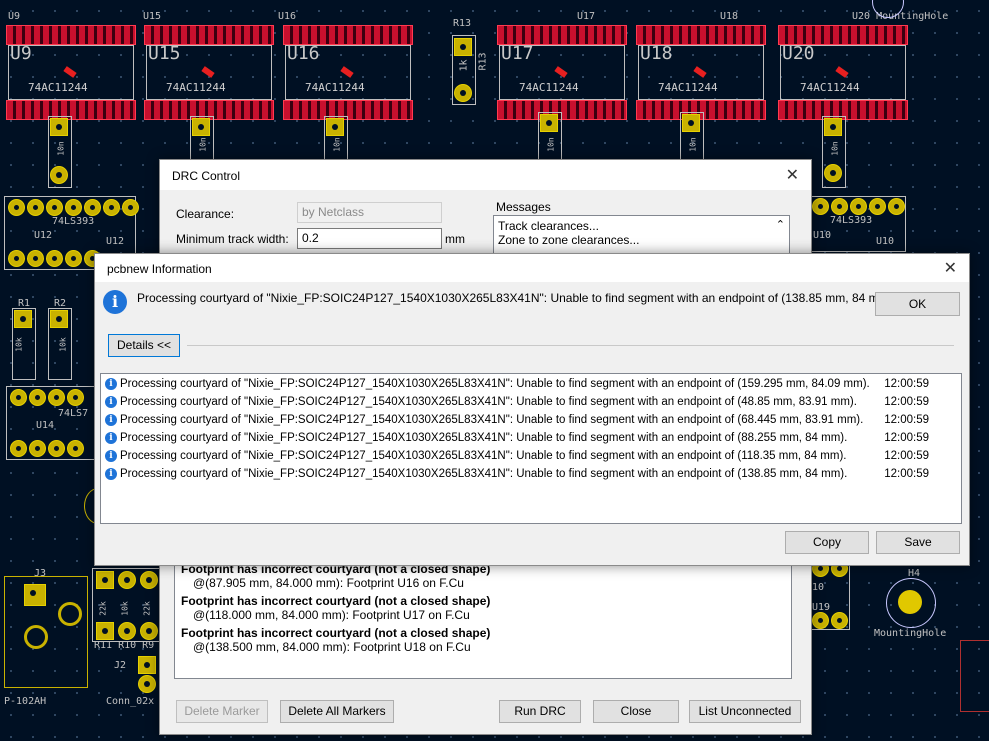  I want to click on footprint-u17: U17 74AC11244, so click(562, 72).